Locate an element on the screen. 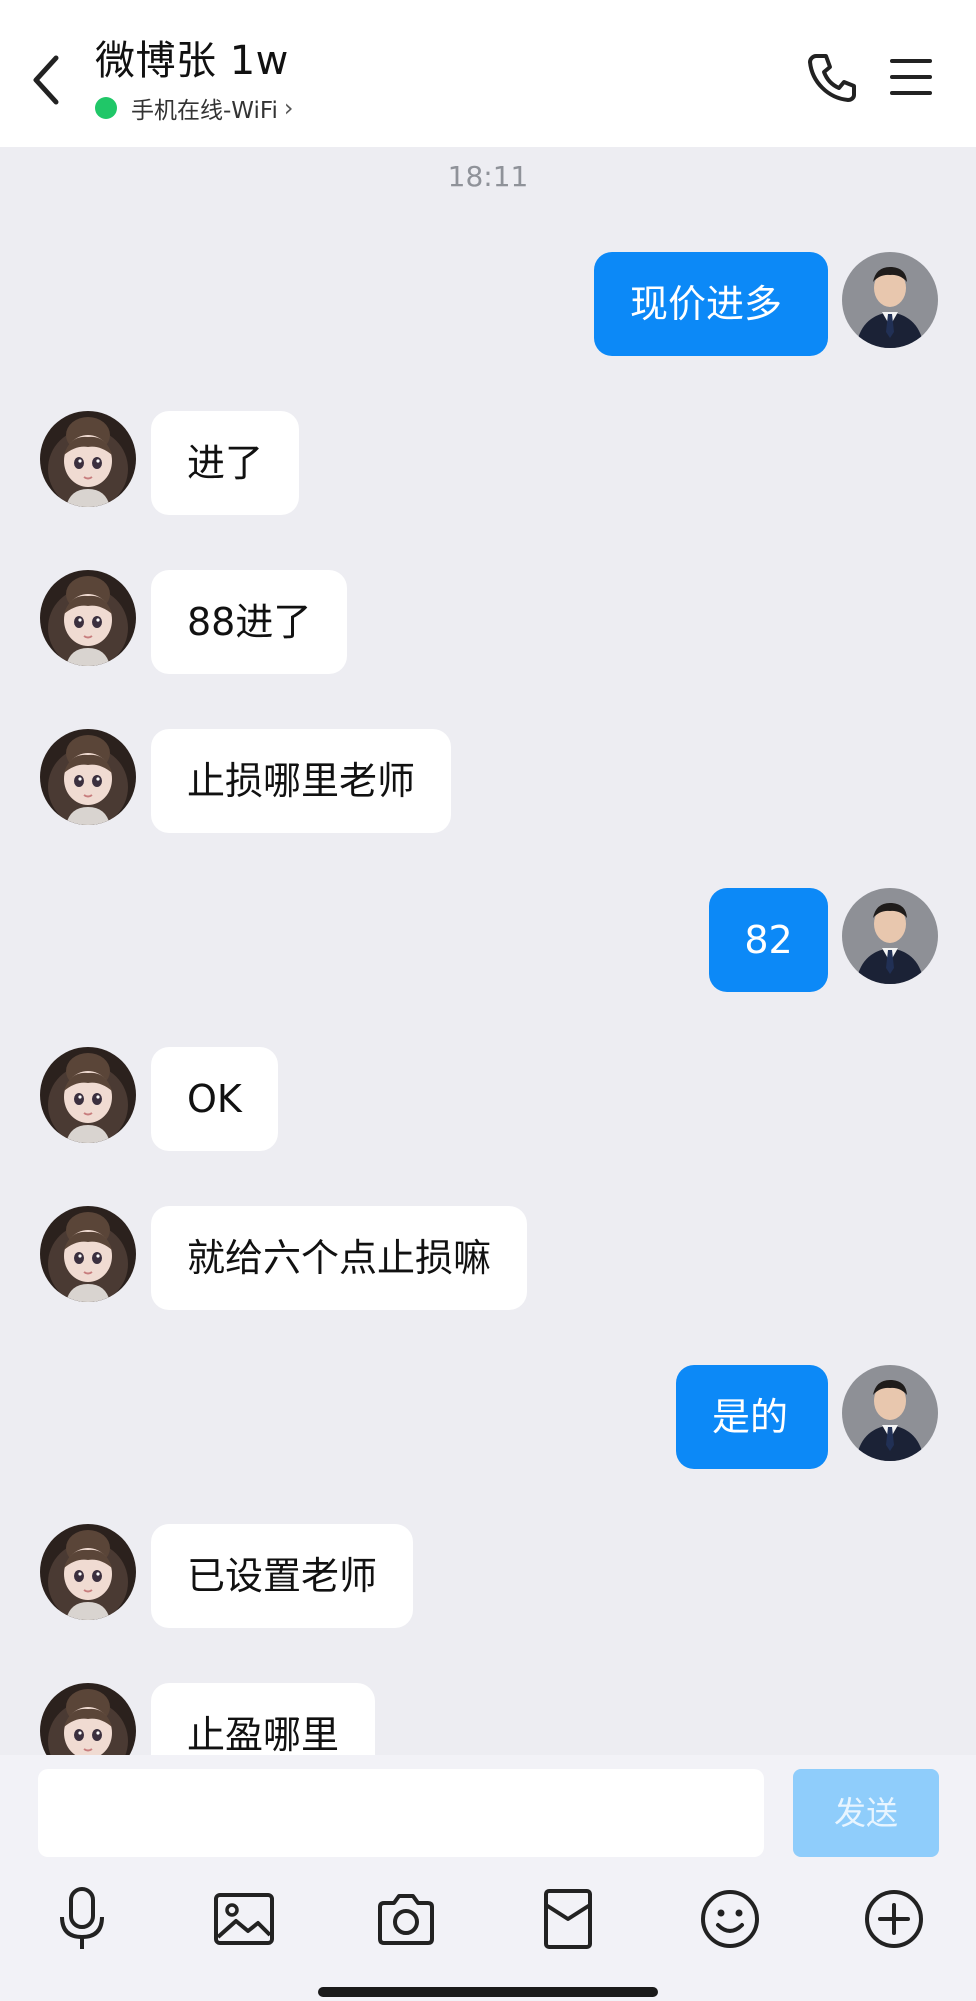 This screenshot has height=2001, width=976. message-bubble-received: OK is located at coordinates (214, 1099).